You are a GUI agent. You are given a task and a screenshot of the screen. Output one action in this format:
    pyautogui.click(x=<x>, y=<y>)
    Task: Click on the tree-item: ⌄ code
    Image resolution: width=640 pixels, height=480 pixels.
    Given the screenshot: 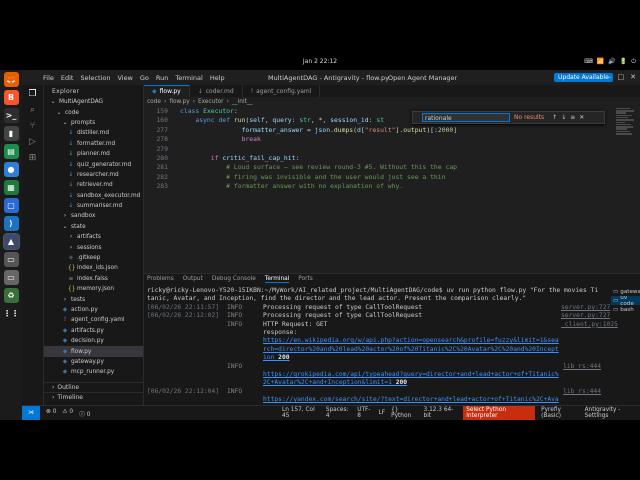 What is the action you would take?
    pyautogui.click(x=93, y=112)
    